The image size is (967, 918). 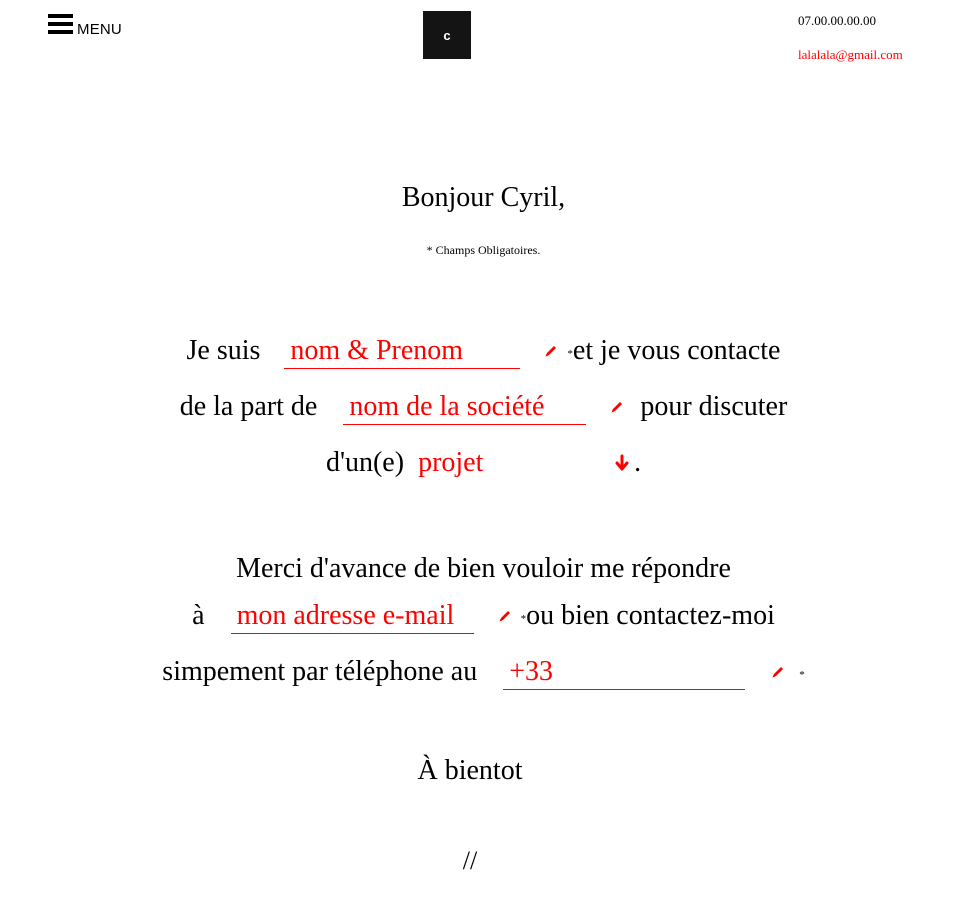 I want to click on header-phone: 07.00.00.00.00, so click(x=837, y=20).